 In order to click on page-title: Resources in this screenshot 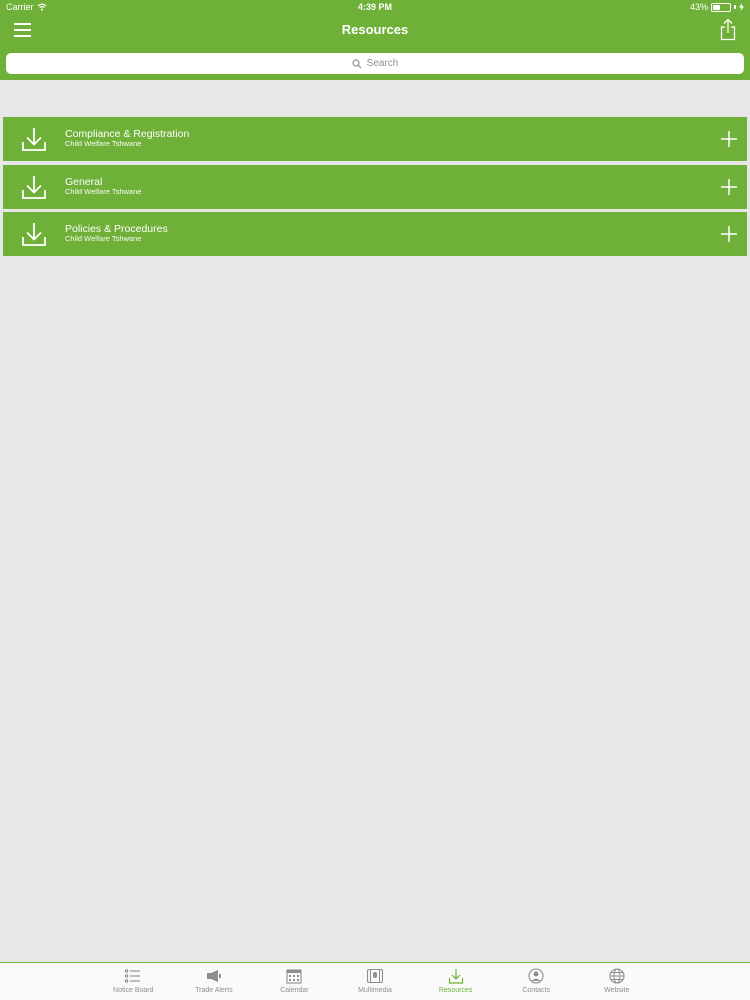, I will do `click(375, 29)`.